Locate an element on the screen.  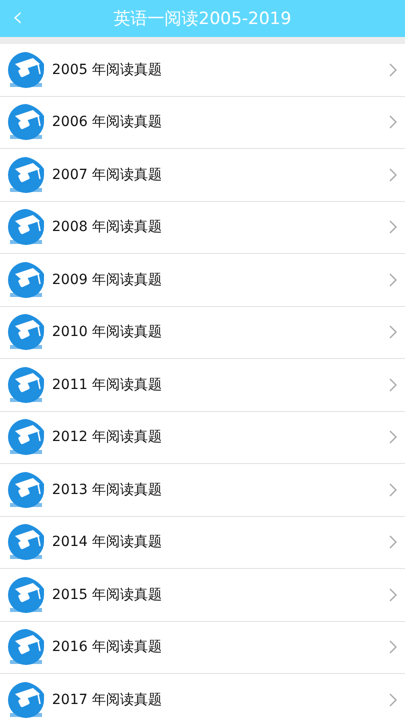
item-label: 2017 年阅读真题 is located at coordinates (108, 699).